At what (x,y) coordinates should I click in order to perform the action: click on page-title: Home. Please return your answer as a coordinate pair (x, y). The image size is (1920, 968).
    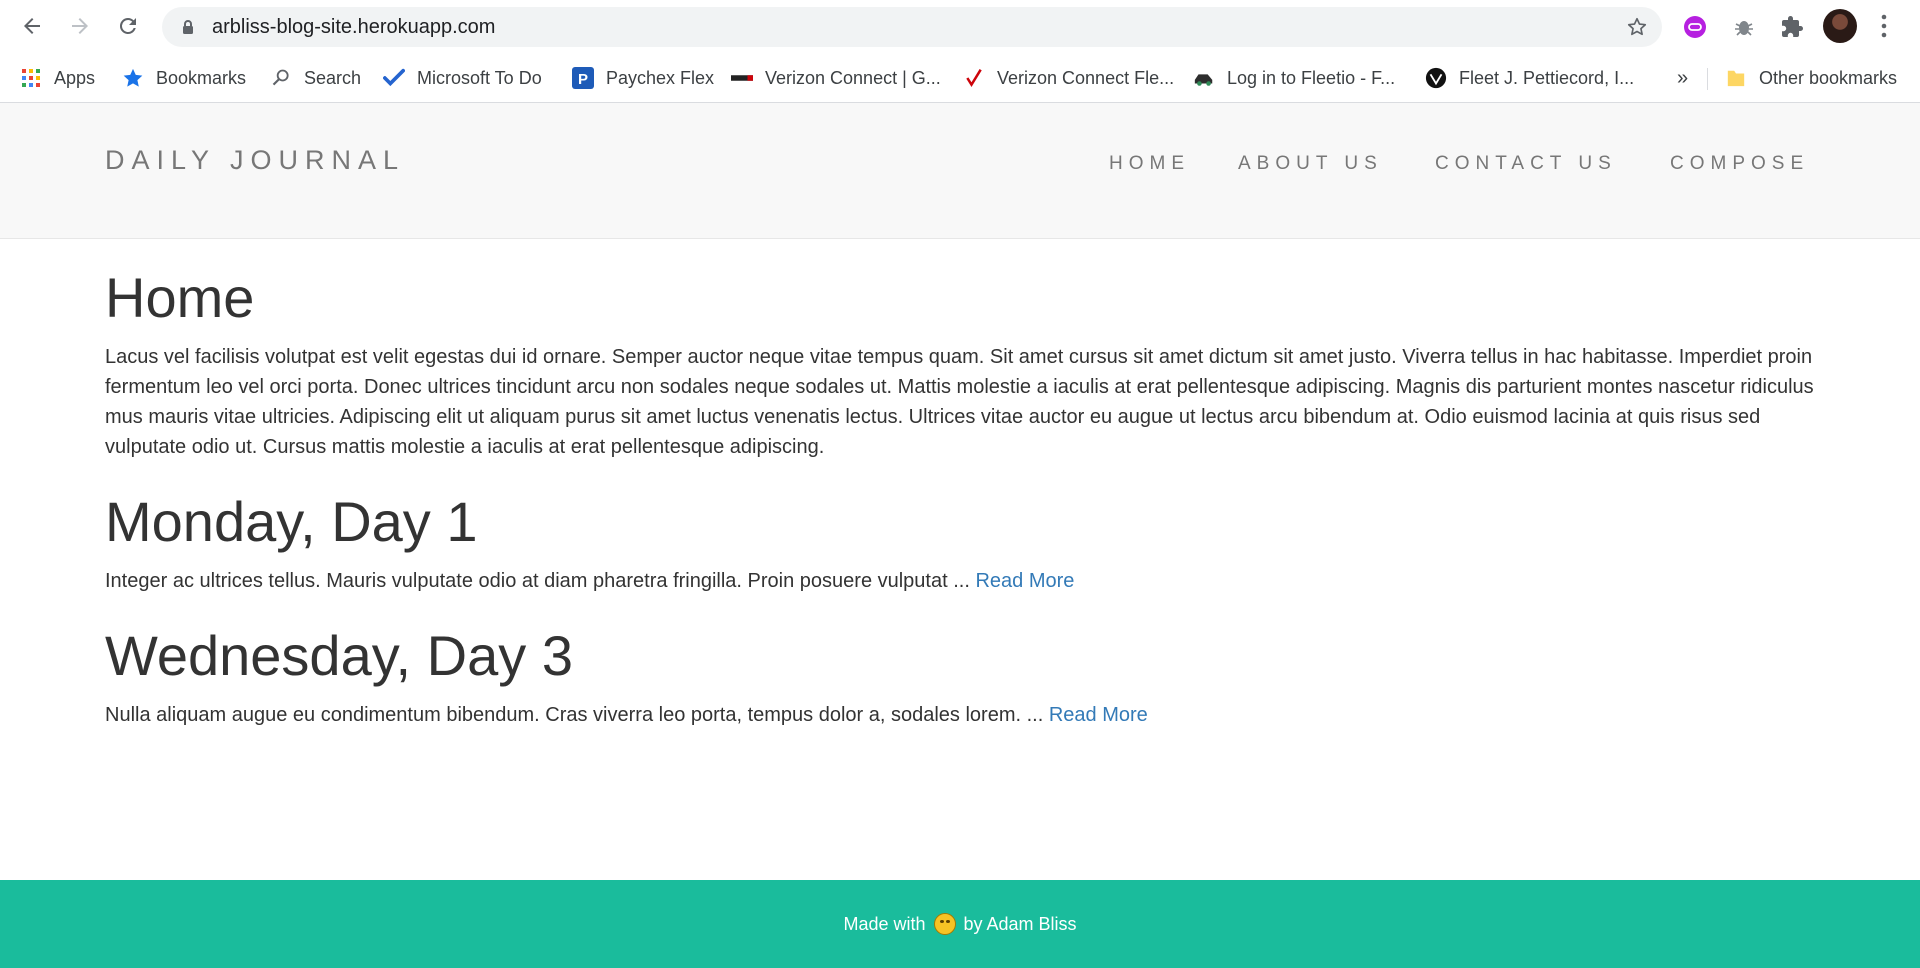
    Looking at the image, I should click on (180, 297).